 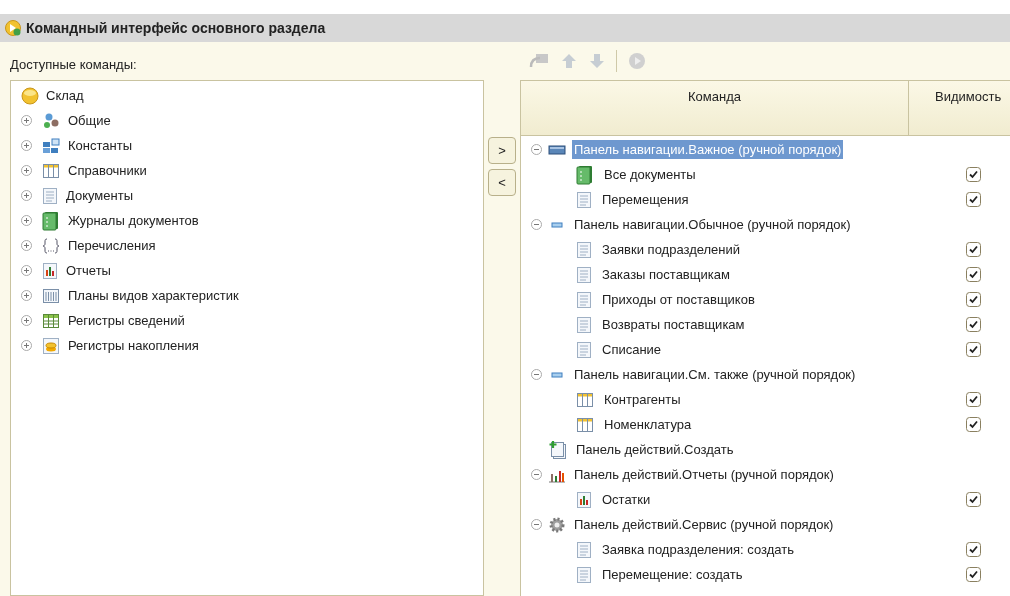 What do you see at coordinates (715, 108) in the screenshot?
I see `column-header: Команда` at bounding box center [715, 108].